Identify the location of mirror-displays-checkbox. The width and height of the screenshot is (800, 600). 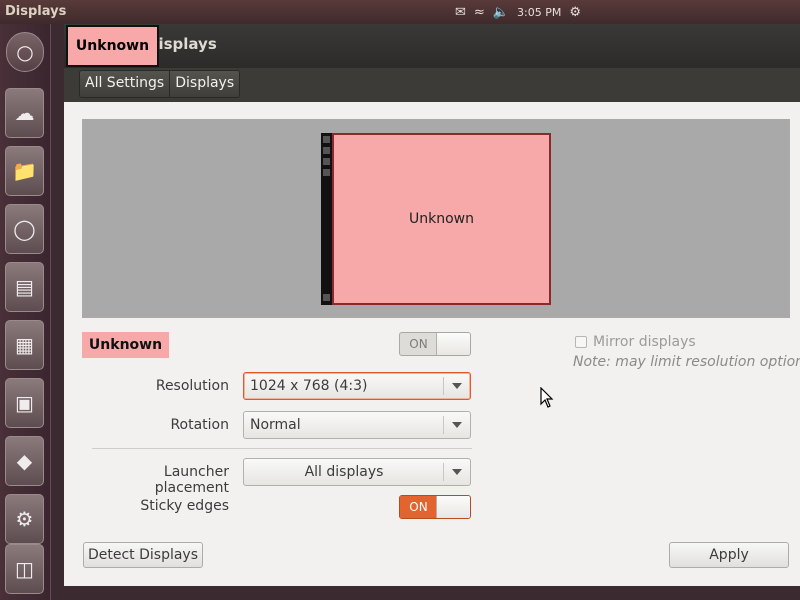
(581, 342).